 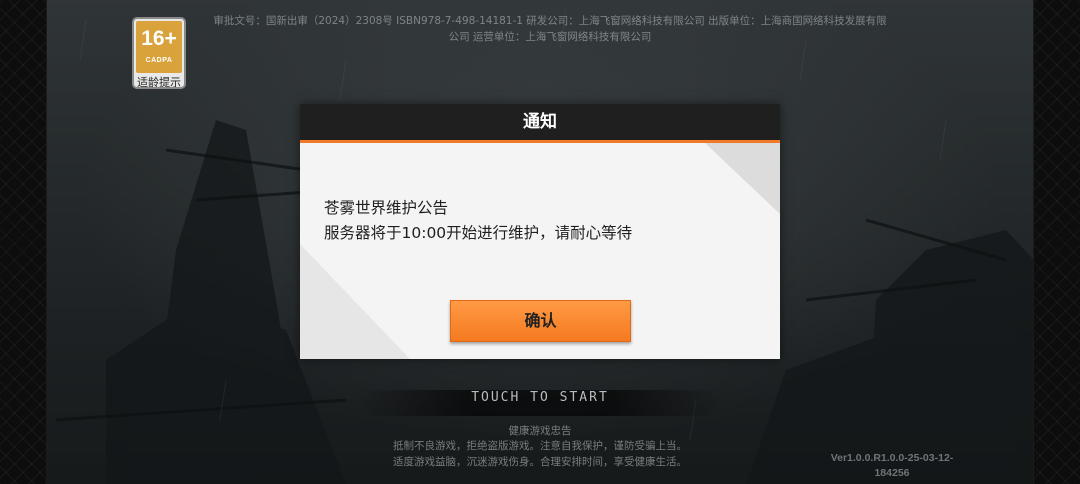 I want to click on message-line-2: 服务器将于10:00开始进行维护，请耐心等待, so click(x=478, y=233).